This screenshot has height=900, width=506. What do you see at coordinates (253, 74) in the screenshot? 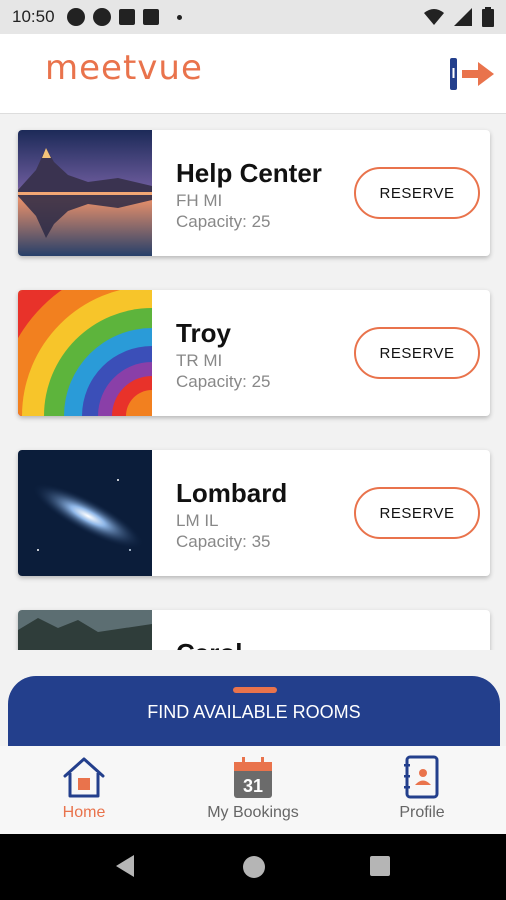
I see `app-header: meetvue` at bounding box center [253, 74].